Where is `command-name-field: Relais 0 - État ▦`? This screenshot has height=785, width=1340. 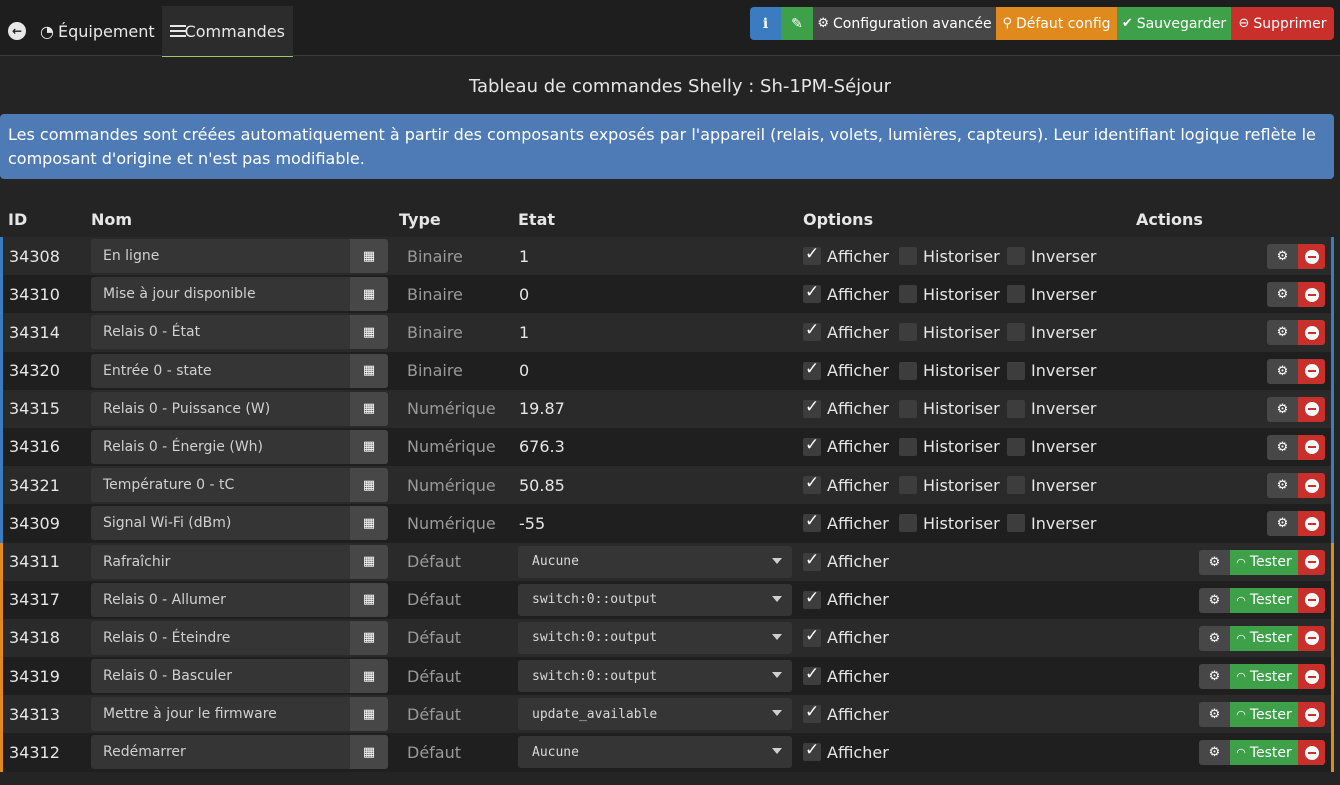 command-name-field: Relais 0 - État ▦ is located at coordinates (239, 332).